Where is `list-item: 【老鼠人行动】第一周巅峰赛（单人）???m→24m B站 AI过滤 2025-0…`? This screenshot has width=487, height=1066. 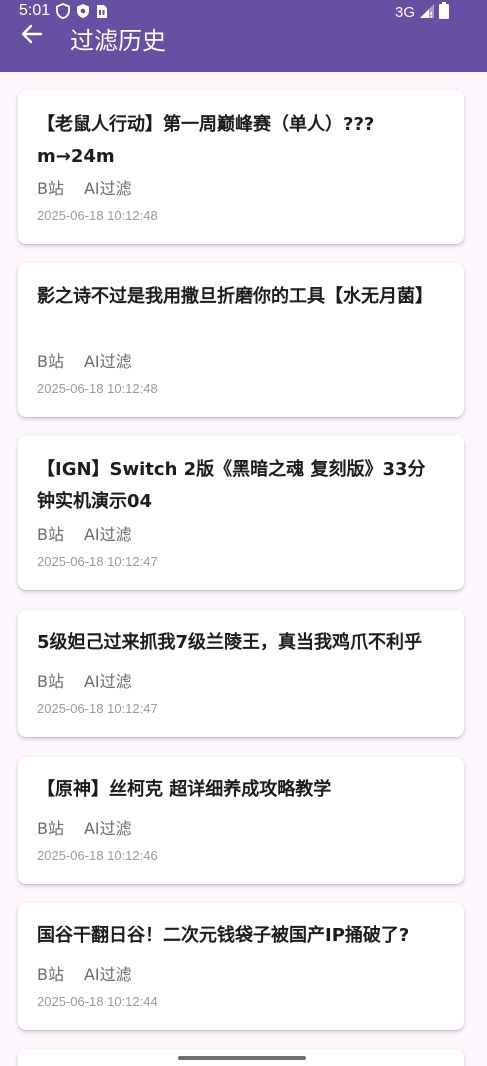
list-item: 【老鼠人行动】第一周巅峰赛（单人）???m→24m B站 AI过滤 2025-0… is located at coordinates (241, 167).